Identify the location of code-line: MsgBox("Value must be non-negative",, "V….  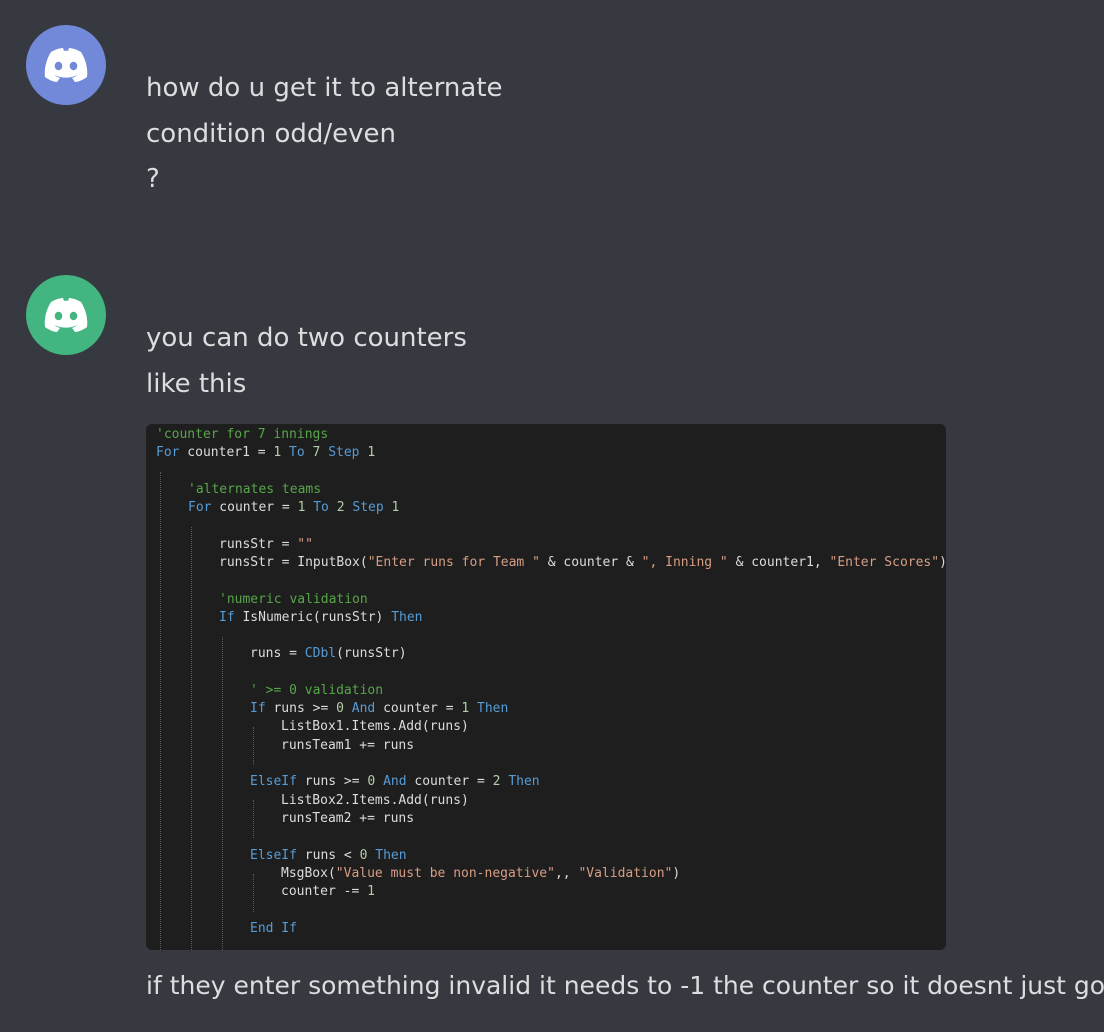
(481, 873).